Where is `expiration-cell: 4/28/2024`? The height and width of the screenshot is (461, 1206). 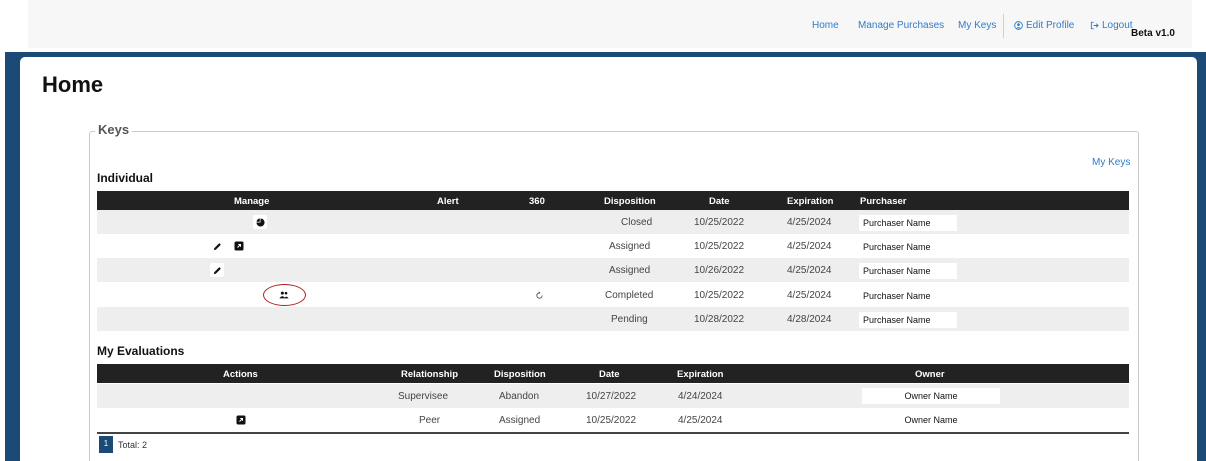
expiration-cell: 4/28/2024 is located at coordinates (809, 319).